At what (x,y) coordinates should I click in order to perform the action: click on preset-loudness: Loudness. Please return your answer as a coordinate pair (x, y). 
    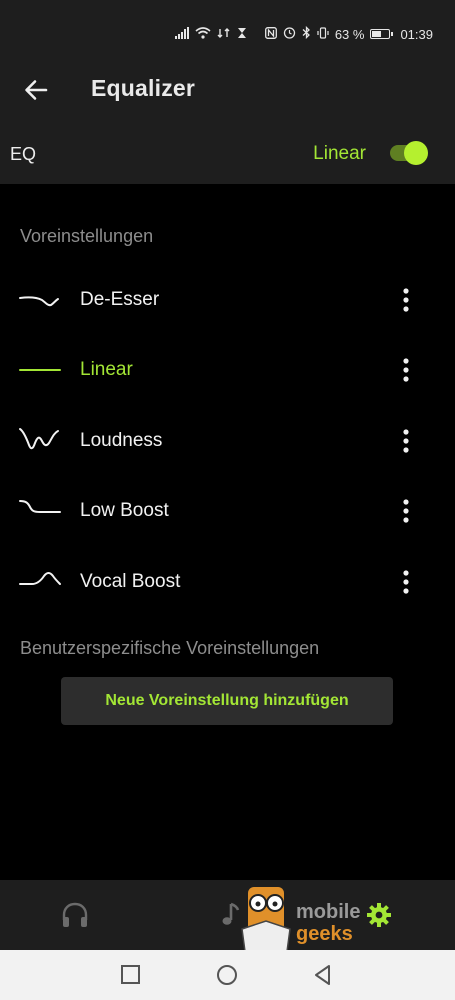
    Looking at the image, I should click on (227, 441).